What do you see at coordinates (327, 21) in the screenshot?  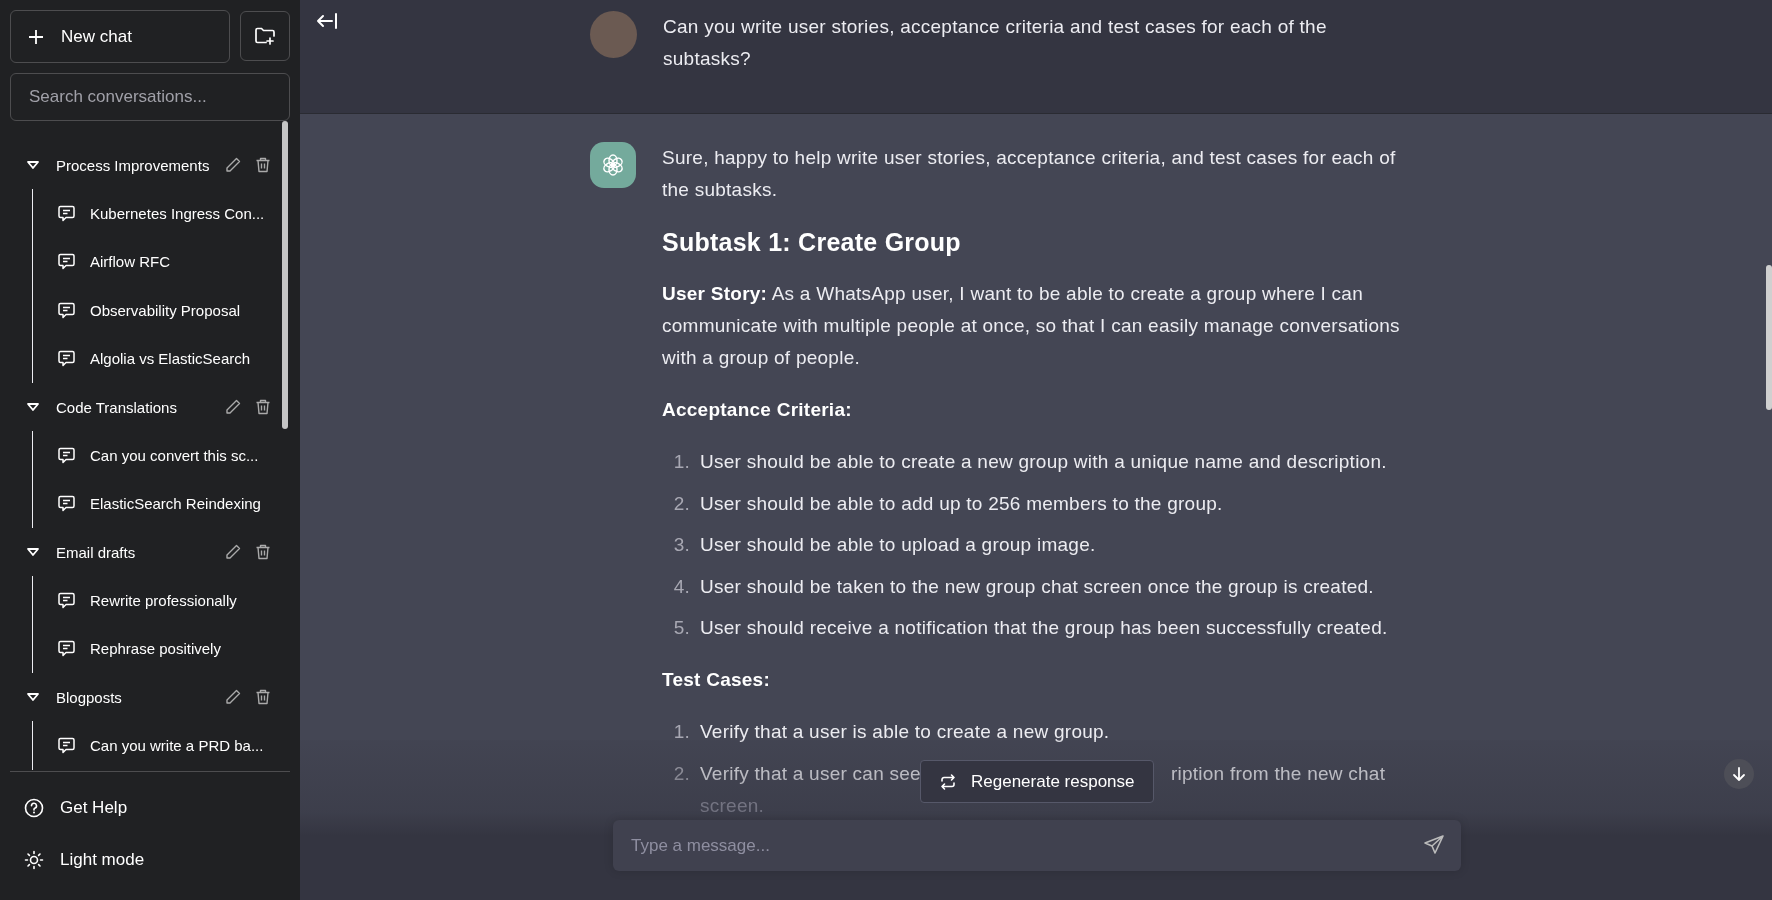 I see `collapse-sidebar-icon` at bounding box center [327, 21].